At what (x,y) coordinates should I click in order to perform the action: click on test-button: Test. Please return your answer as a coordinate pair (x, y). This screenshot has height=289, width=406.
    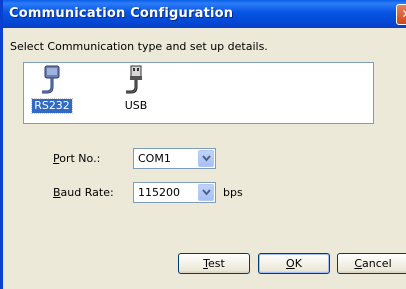
    Looking at the image, I should click on (214, 263).